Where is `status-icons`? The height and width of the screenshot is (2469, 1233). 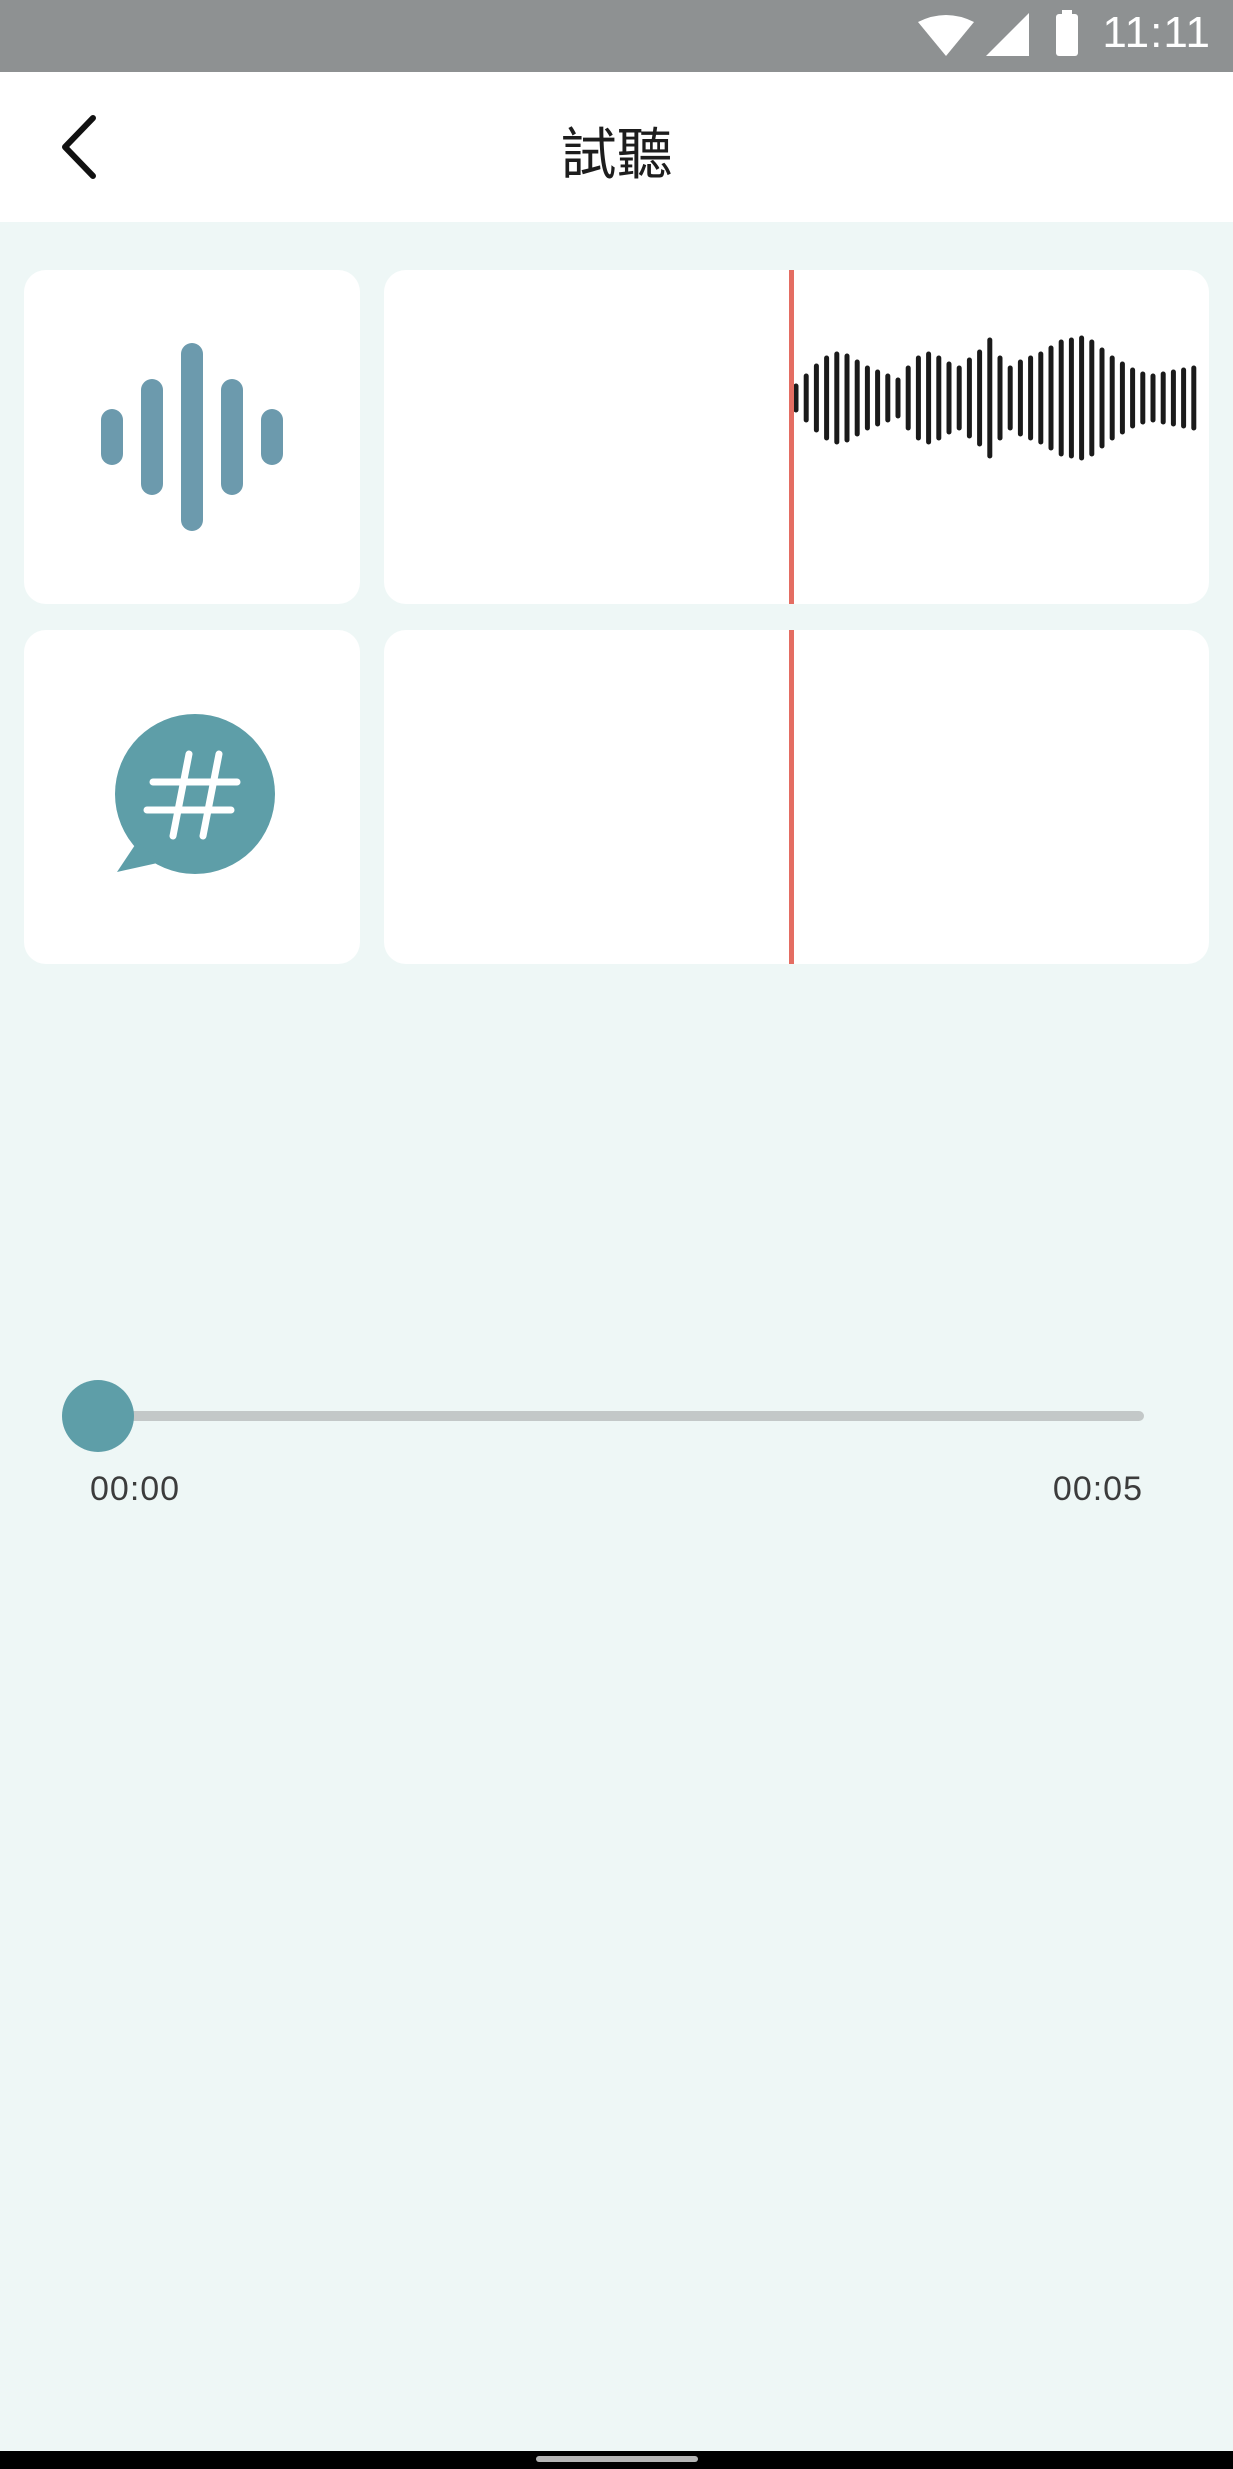 status-icons is located at coordinates (998, 33).